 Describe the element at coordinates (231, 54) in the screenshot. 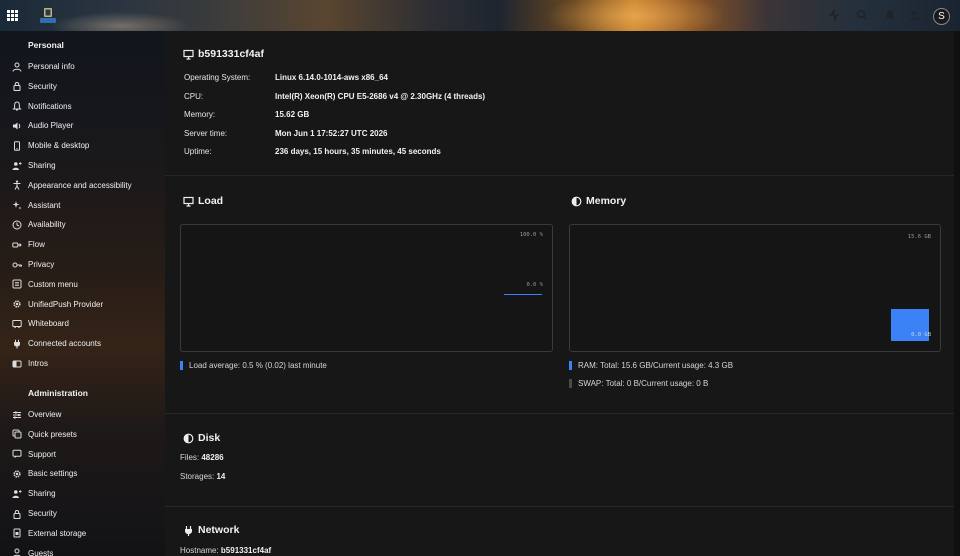

I see `server-hostname: b591331cf4af` at that location.